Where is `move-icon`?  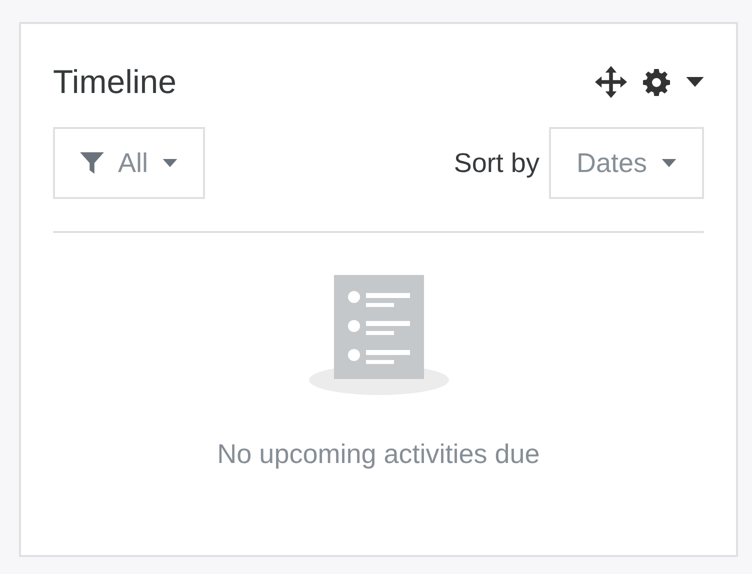 move-icon is located at coordinates (611, 82).